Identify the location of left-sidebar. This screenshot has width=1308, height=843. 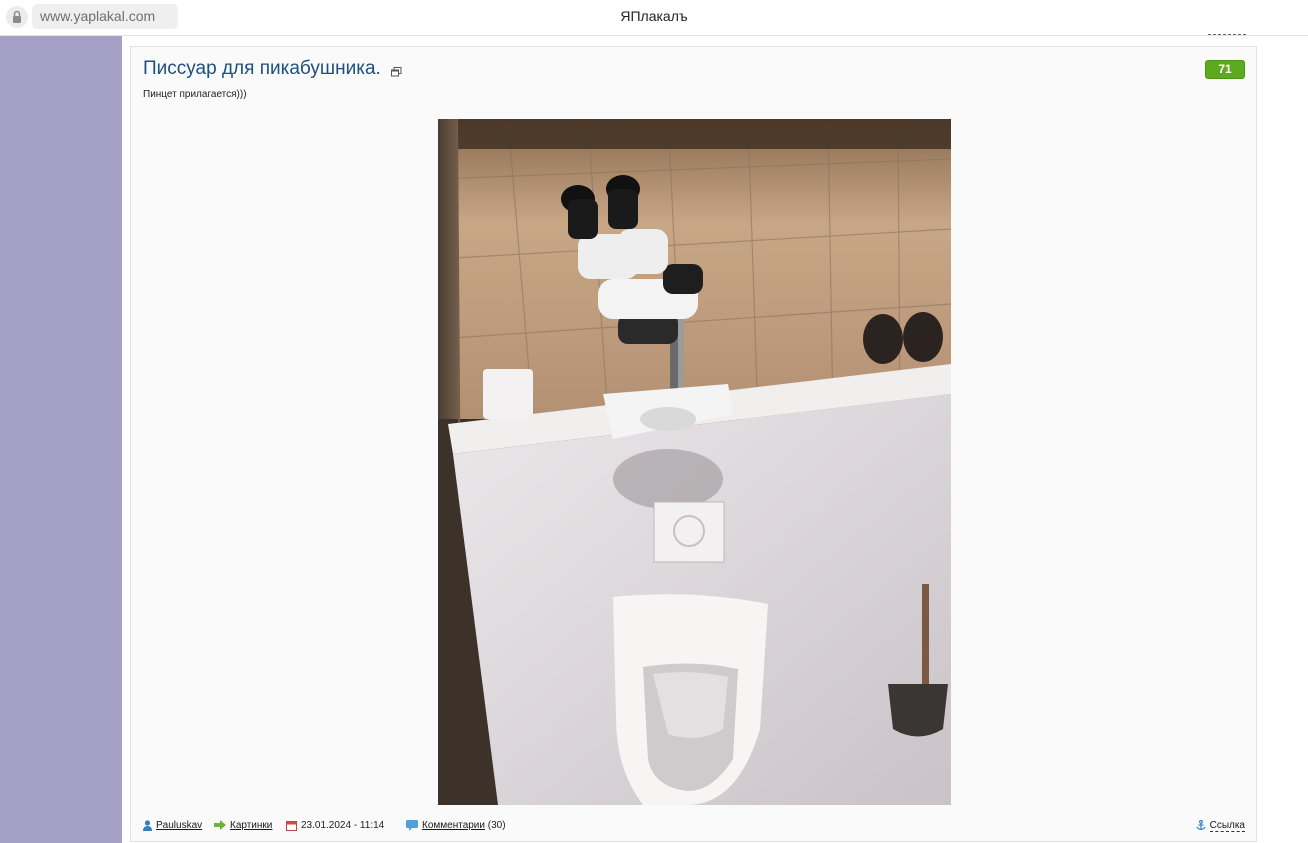
(61, 439).